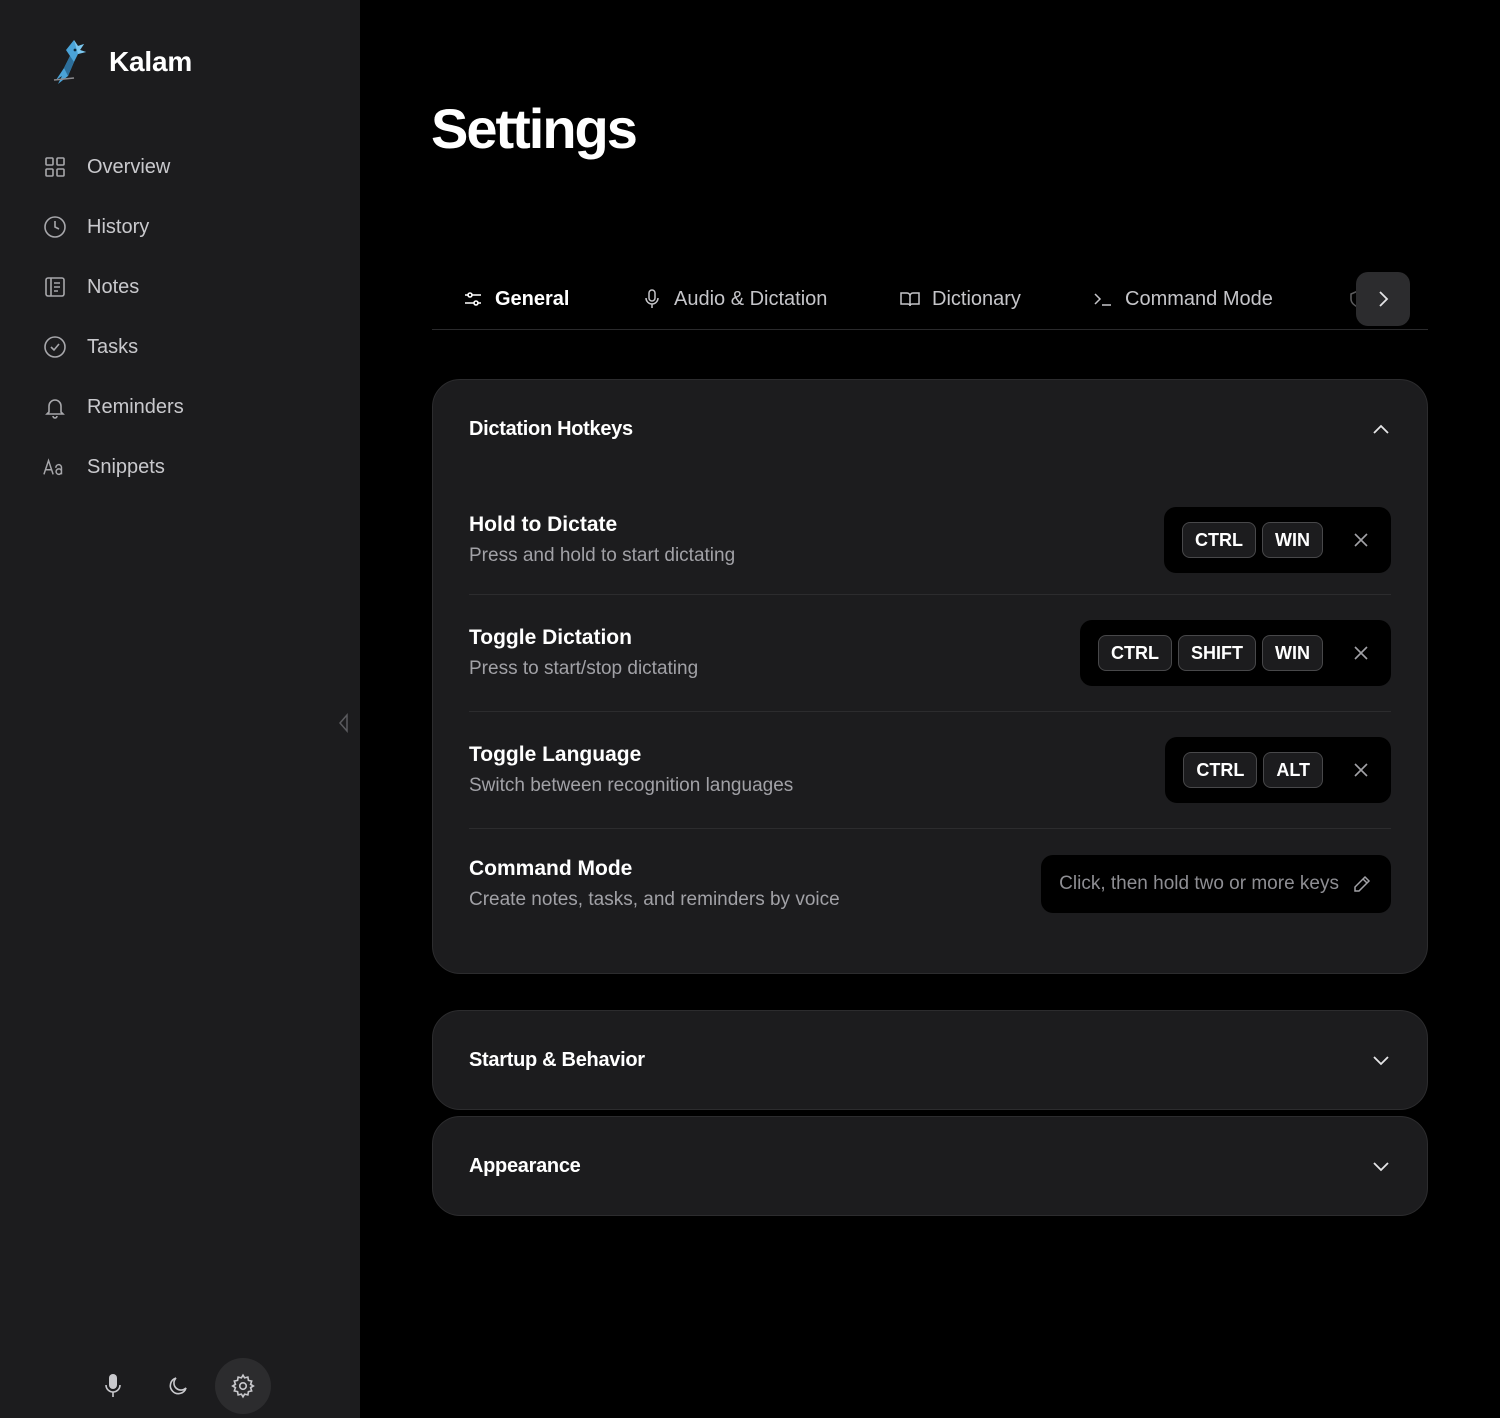 This screenshot has width=1500, height=1418. I want to click on tab-label: Dictionary, so click(976, 298).